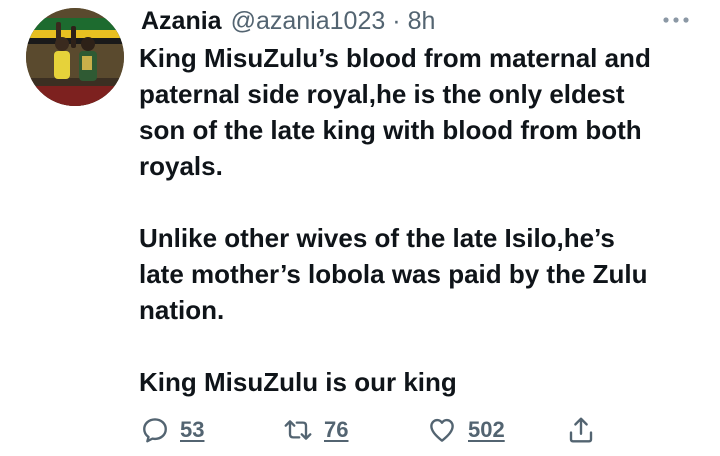 Image resolution: width=720 pixels, height=456 pixels. I want to click on share-icon, so click(581, 430).